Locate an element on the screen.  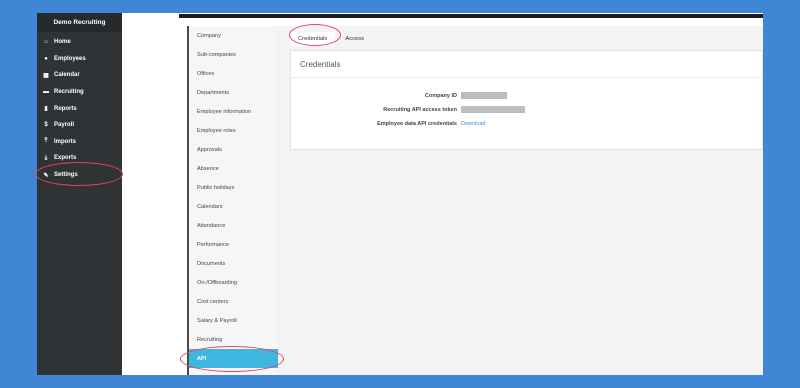
submenu-item-absence: Absence is located at coordinates (233, 168).